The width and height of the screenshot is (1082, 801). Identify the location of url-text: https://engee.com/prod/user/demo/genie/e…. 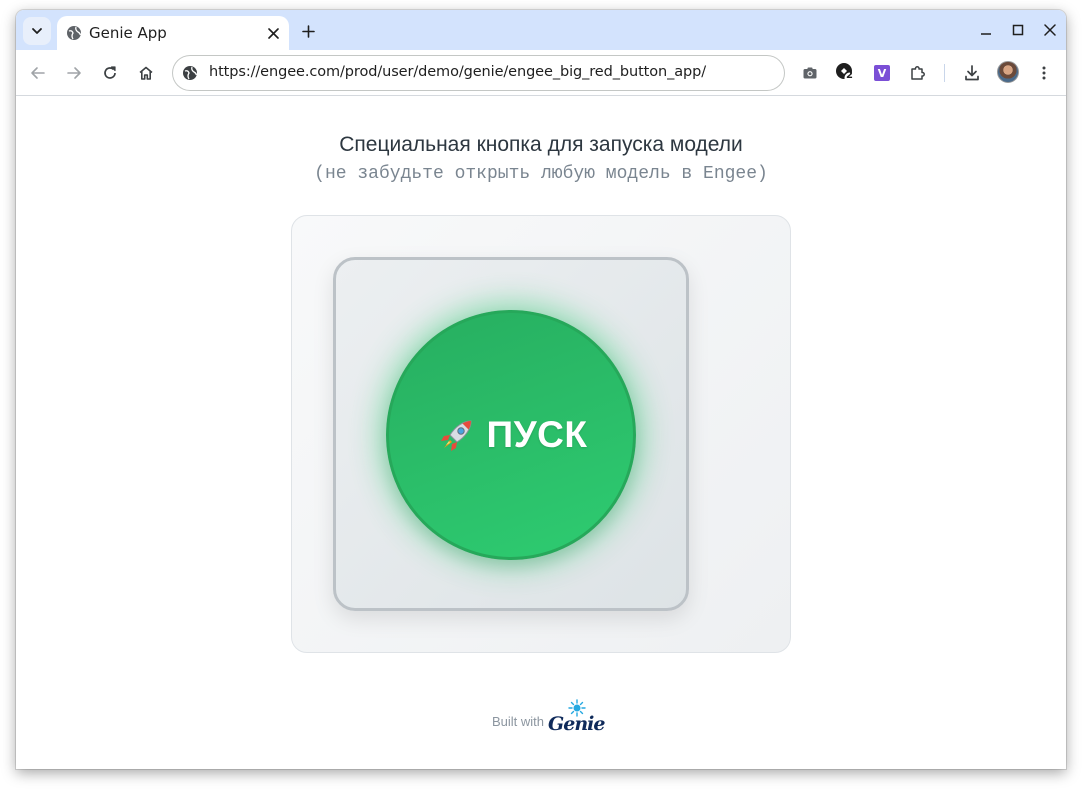
(458, 72).